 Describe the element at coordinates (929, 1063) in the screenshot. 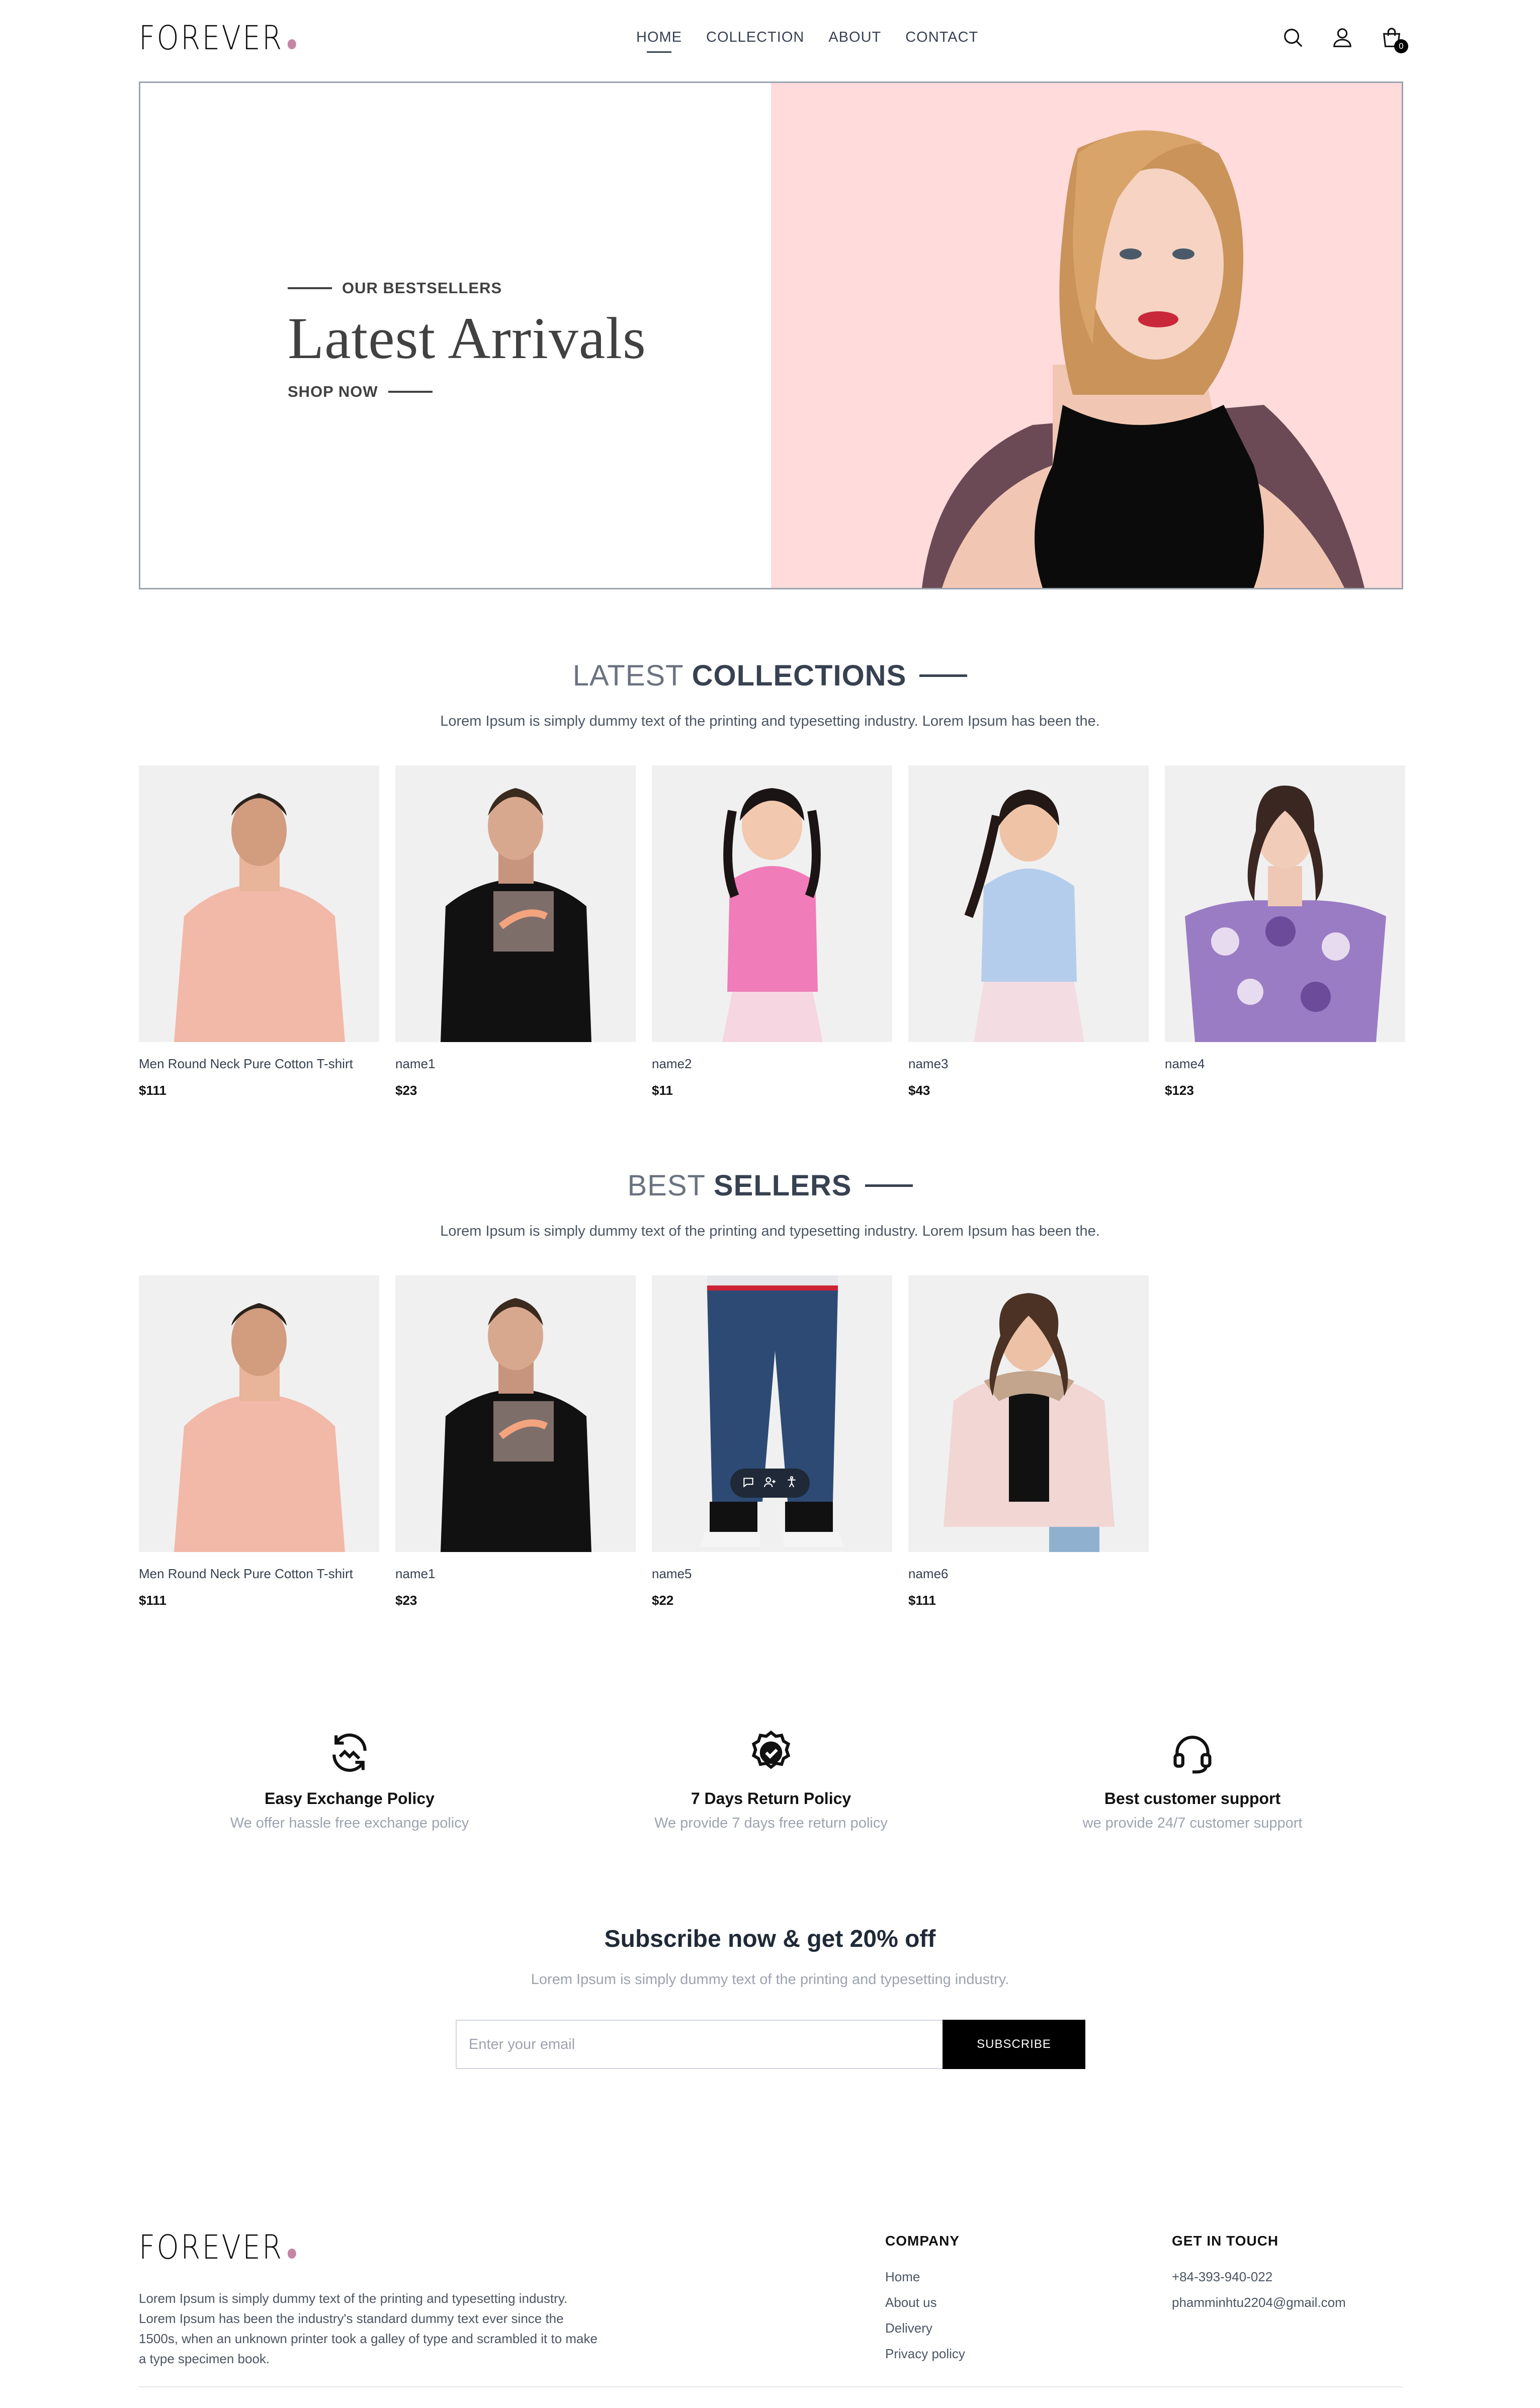

I see `product-name: name3` at that location.